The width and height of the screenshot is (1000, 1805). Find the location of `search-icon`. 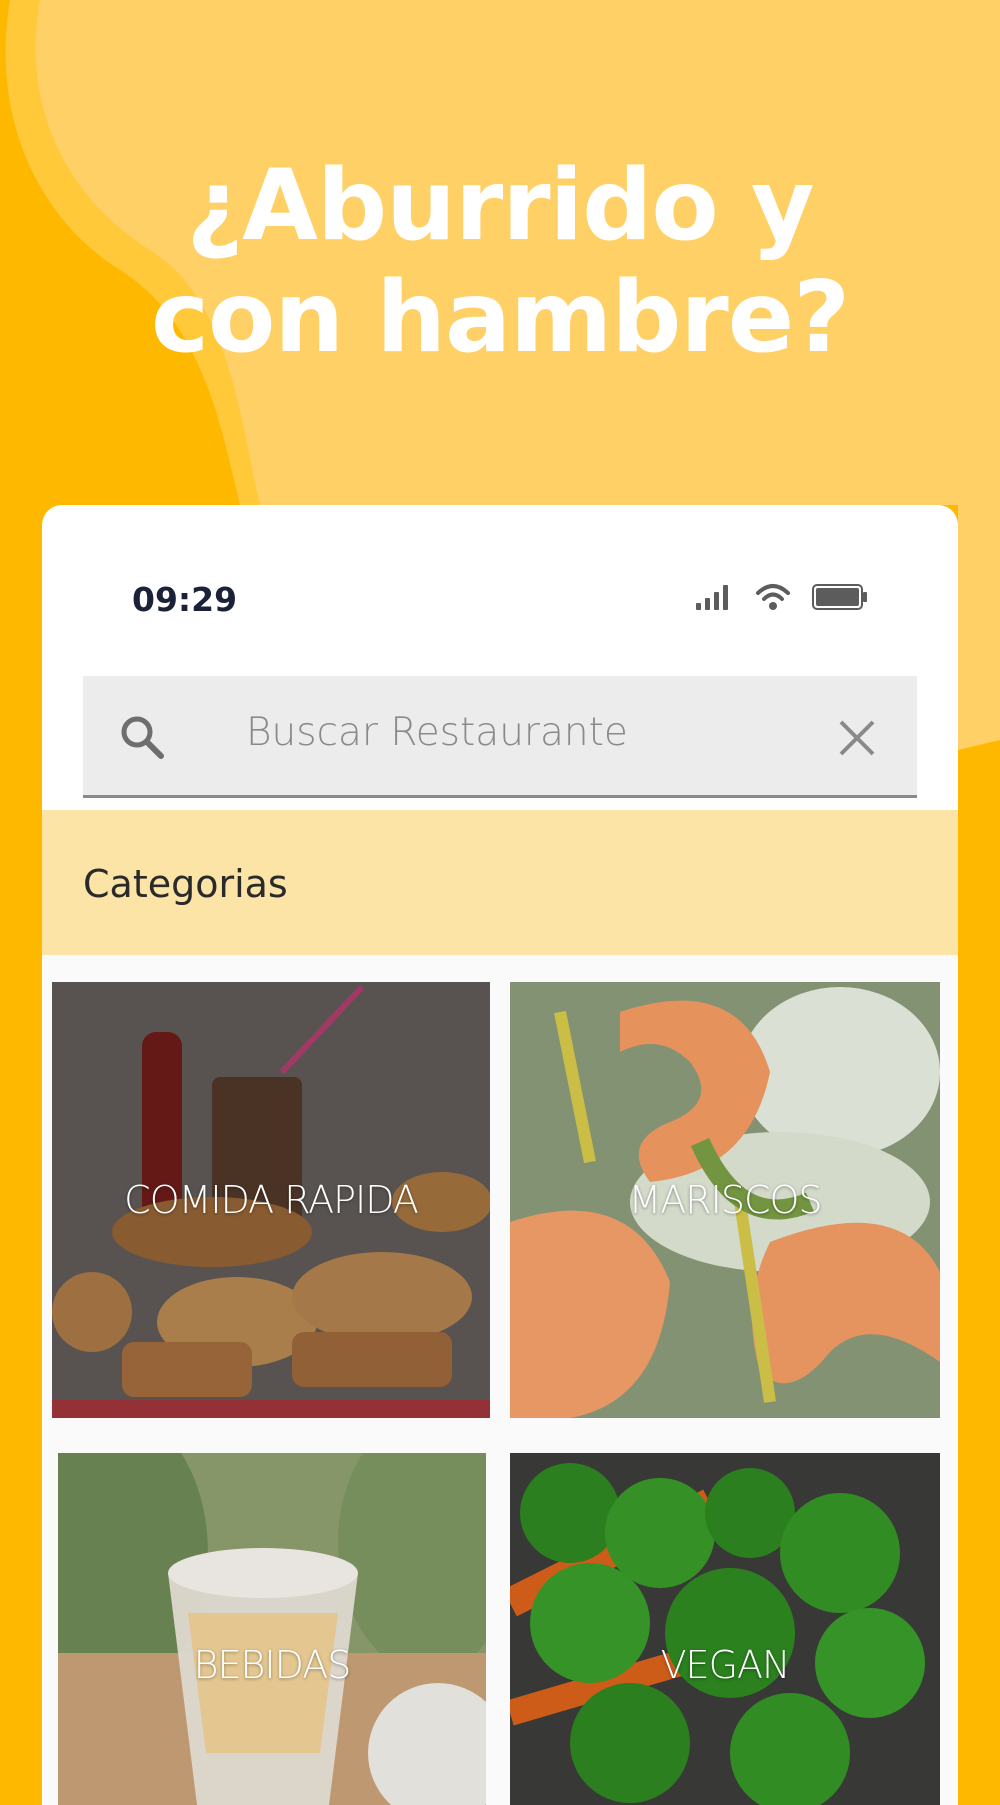

search-icon is located at coordinates (142, 737).